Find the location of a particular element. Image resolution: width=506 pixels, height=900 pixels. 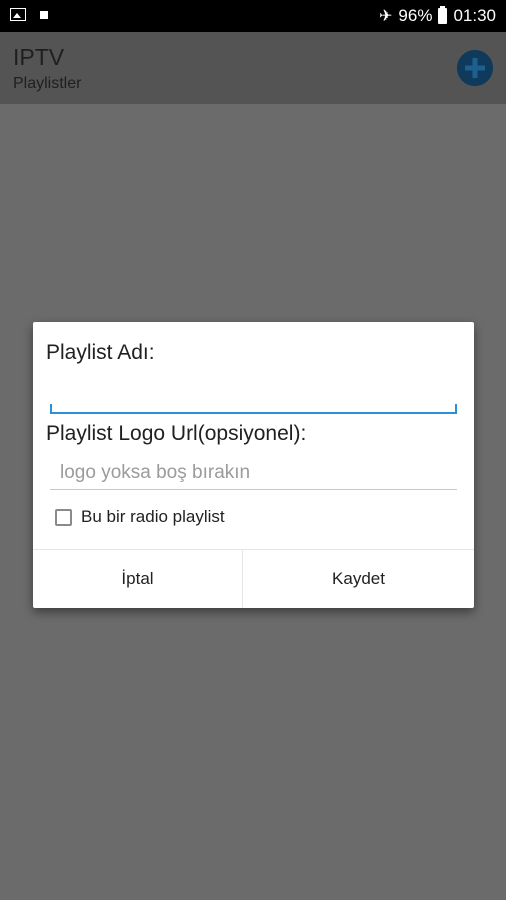

battery-percent: 96% is located at coordinates (415, 15).